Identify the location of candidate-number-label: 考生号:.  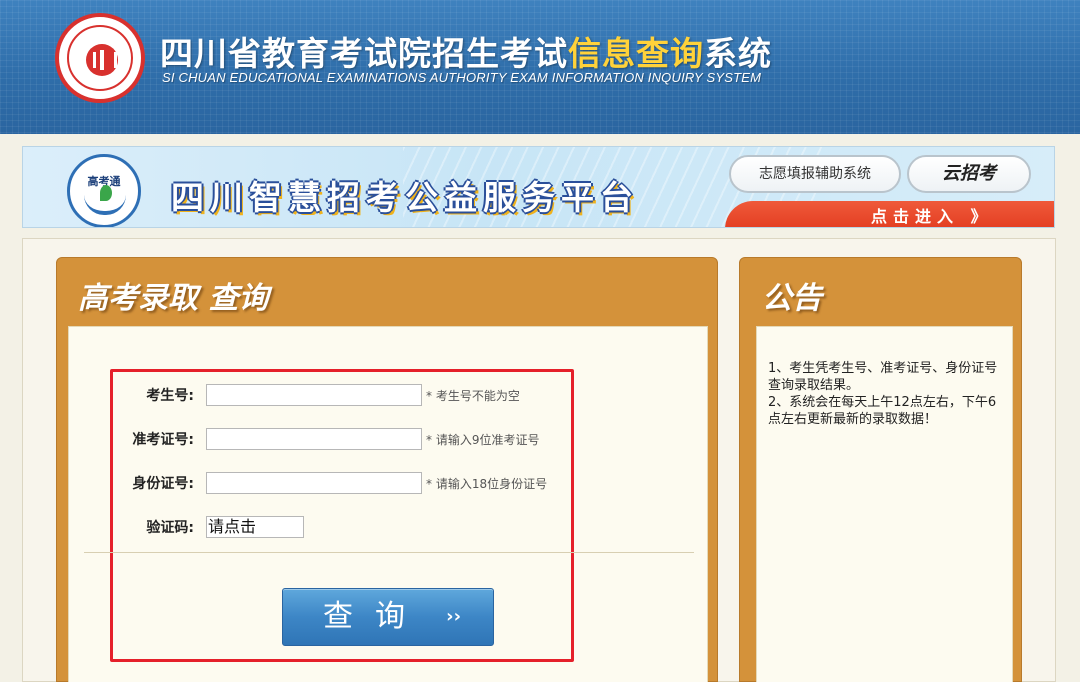
(170, 396).